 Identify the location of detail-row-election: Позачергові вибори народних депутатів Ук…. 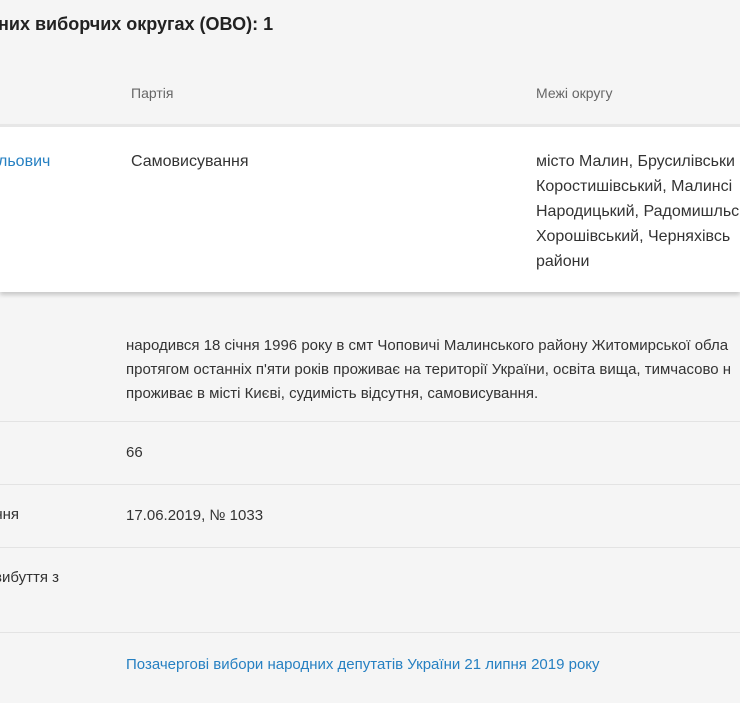
(370, 668).